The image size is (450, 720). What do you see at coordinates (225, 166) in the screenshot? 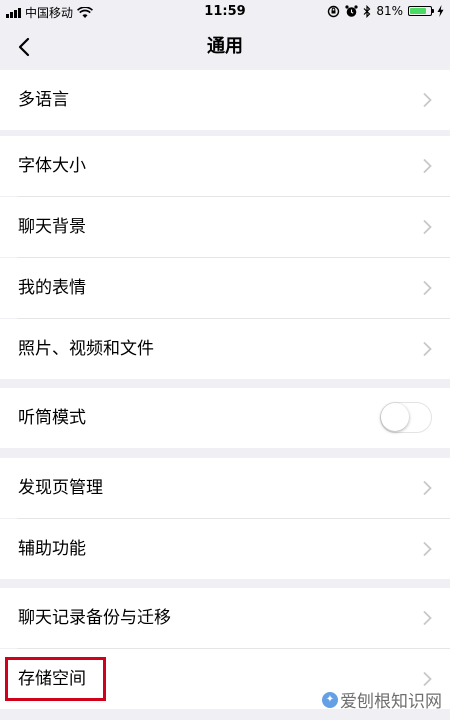
I see `row-font-size: 字体大小` at bounding box center [225, 166].